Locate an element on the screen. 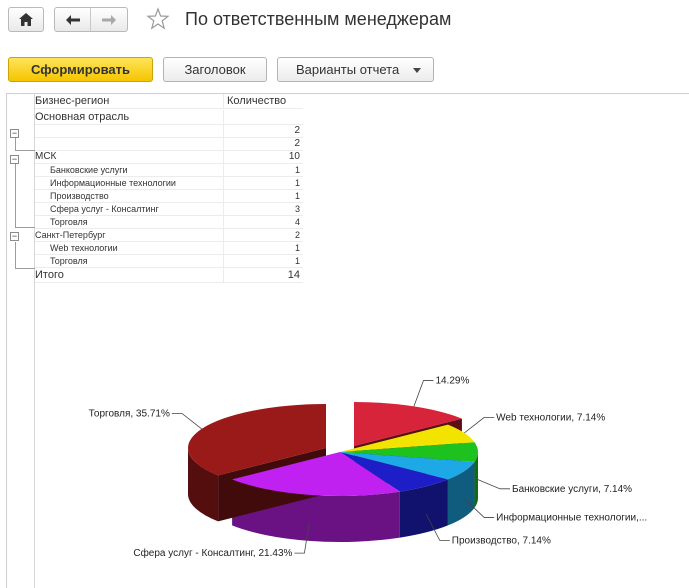 The width and height of the screenshot is (689, 588). pie-data-label: Производство, 7.14% is located at coordinates (501, 540).